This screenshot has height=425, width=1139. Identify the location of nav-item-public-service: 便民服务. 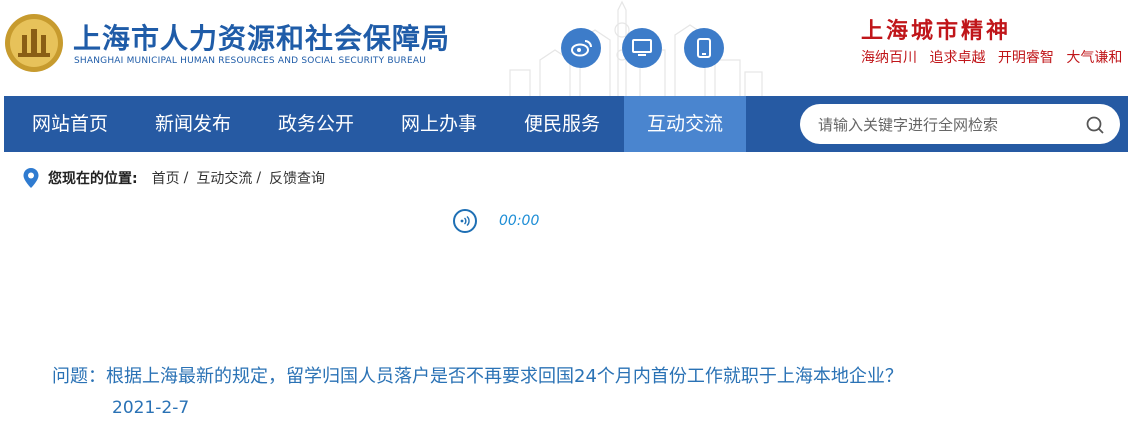
(562, 124).